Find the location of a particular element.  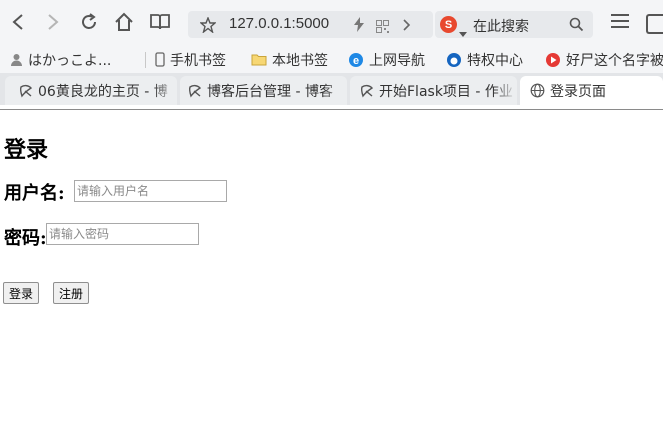

bookmark-item: 特权中心 is located at coordinates (484, 59).